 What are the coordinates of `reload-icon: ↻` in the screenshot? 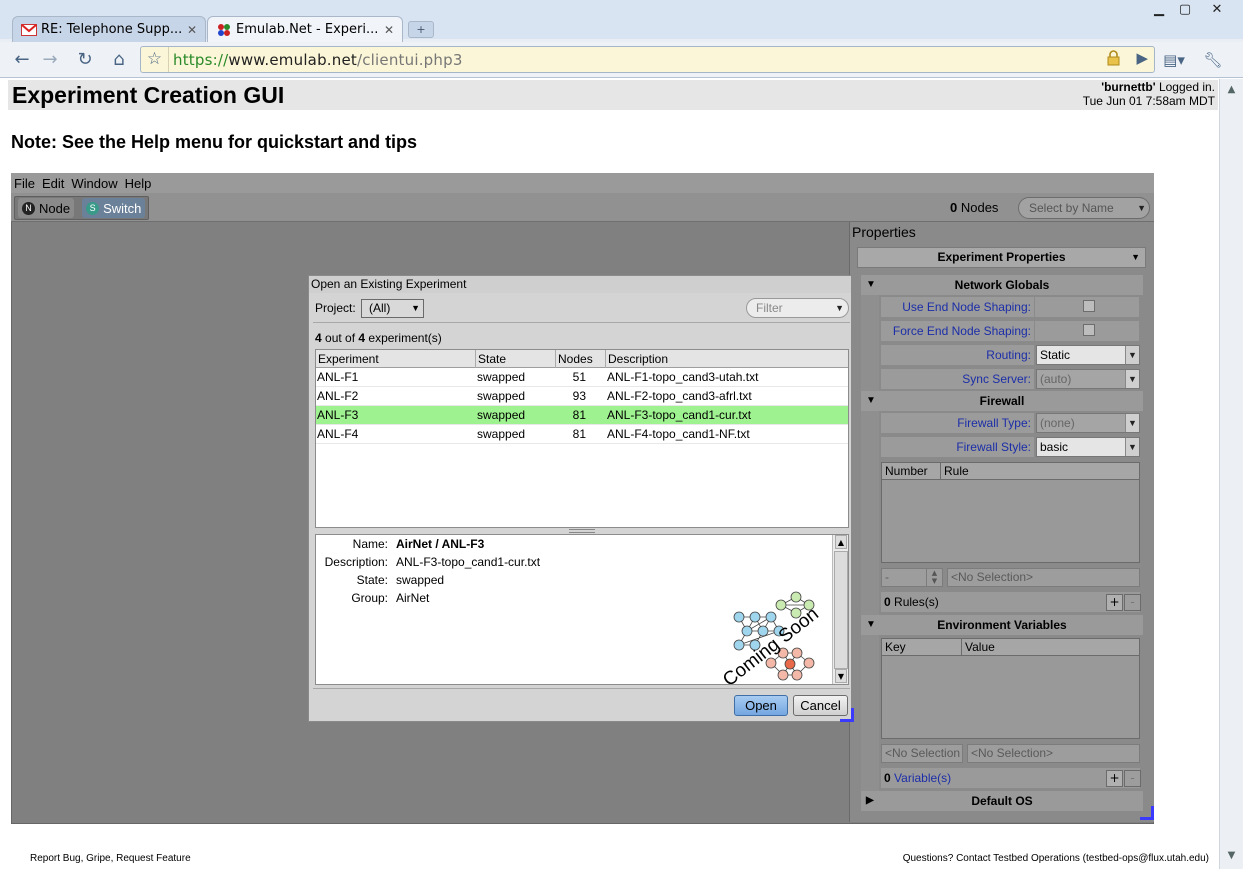 It's located at (85, 60).